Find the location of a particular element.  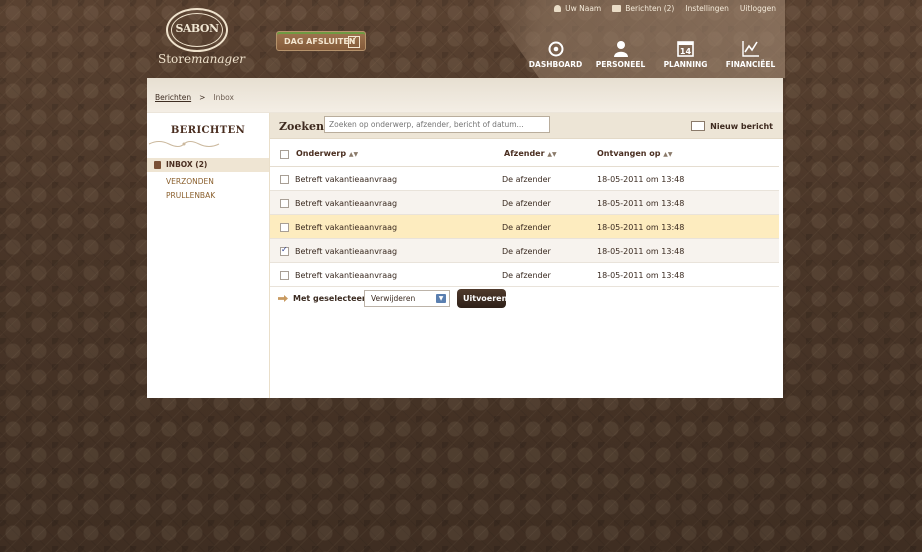

new-message-label: Nieuw bericht is located at coordinates (741, 126).